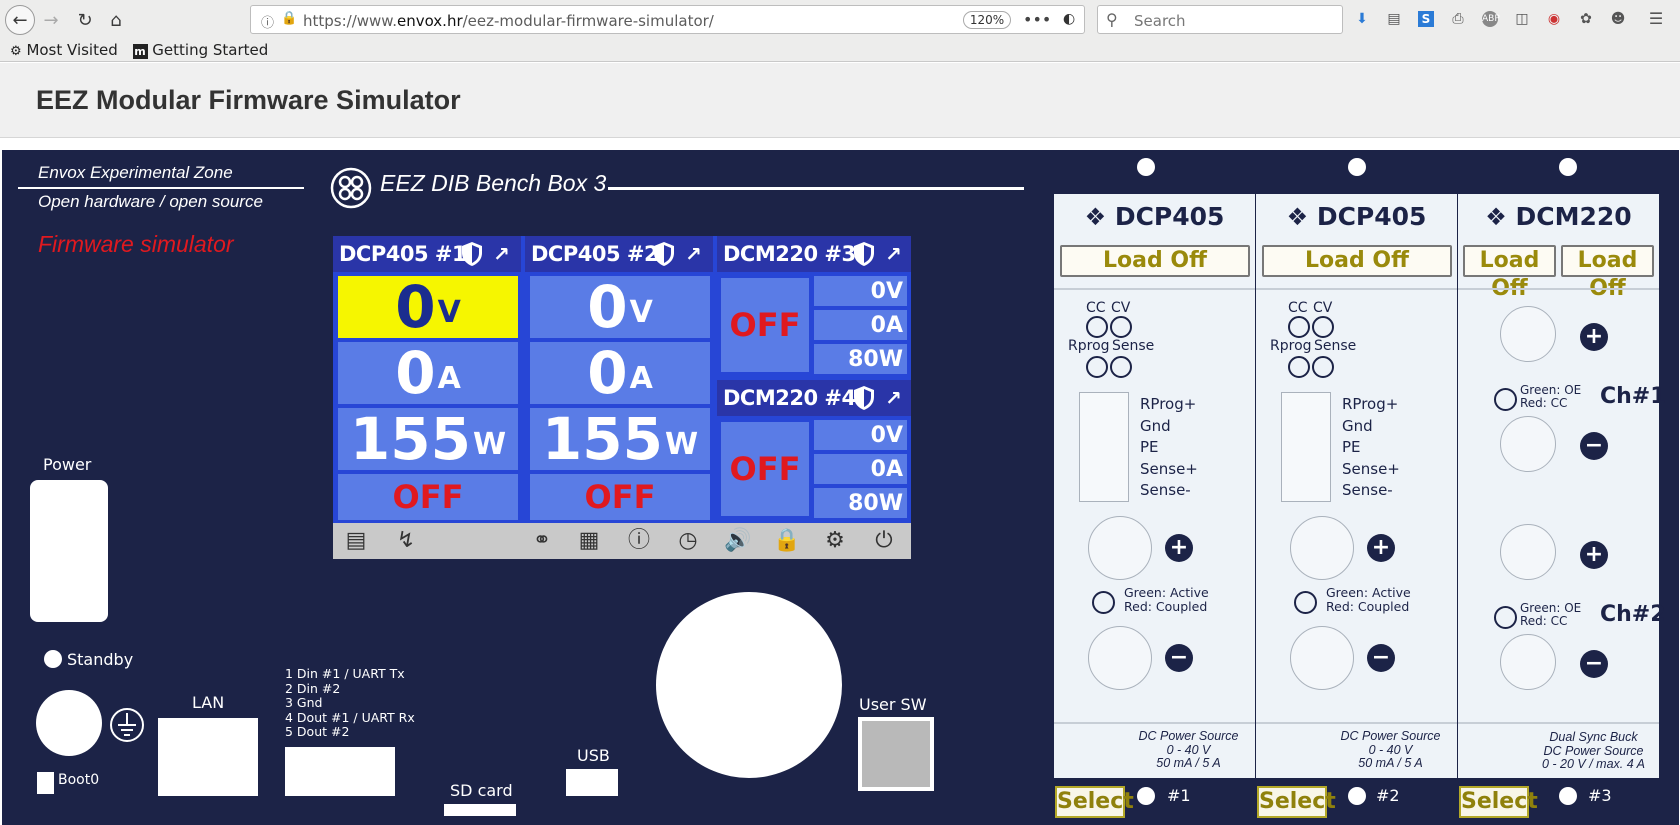 This screenshot has width=1680, height=825. Describe the element at coordinates (860, 291) in the screenshot. I see `channel-3-voltage: 0V` at that location.